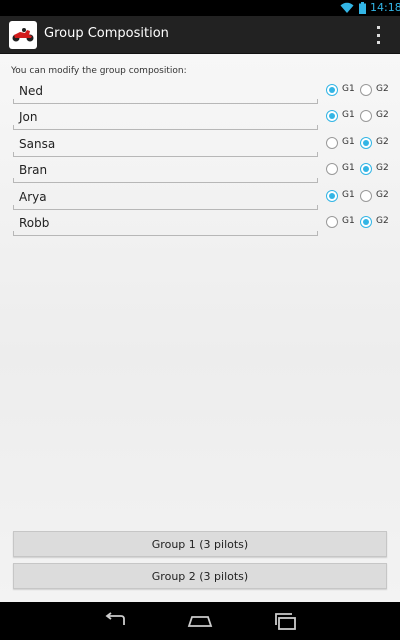 The height and width of the screenshot is (640, 400). I want to click on pilot-name-field: Jon, so click(165, 118).